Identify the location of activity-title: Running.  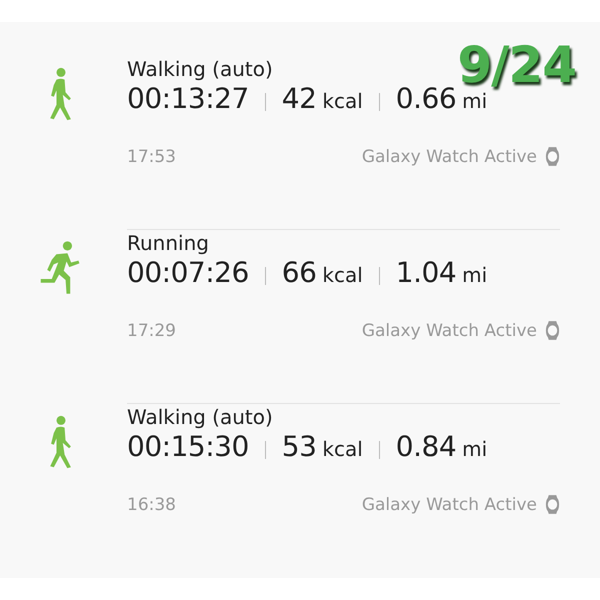
(168, 243).